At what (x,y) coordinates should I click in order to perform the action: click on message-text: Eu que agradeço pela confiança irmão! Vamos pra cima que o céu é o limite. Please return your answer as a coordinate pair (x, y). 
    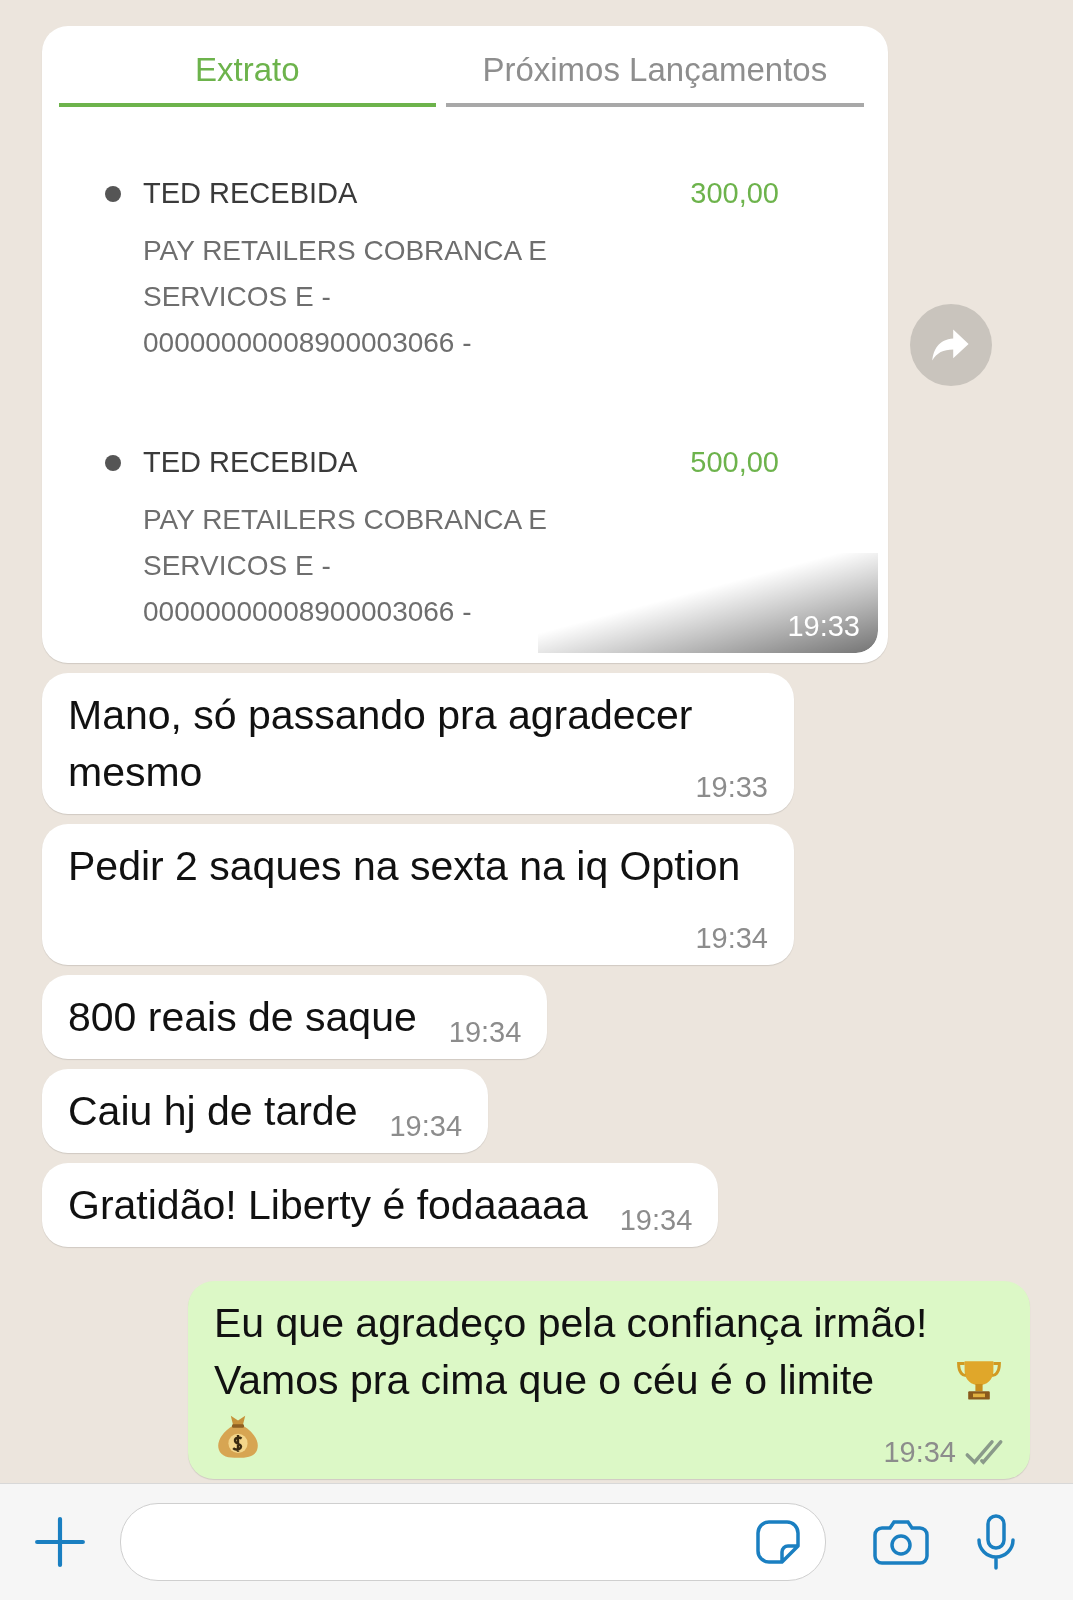
    Looking at the image, I should click on (571, 1352).